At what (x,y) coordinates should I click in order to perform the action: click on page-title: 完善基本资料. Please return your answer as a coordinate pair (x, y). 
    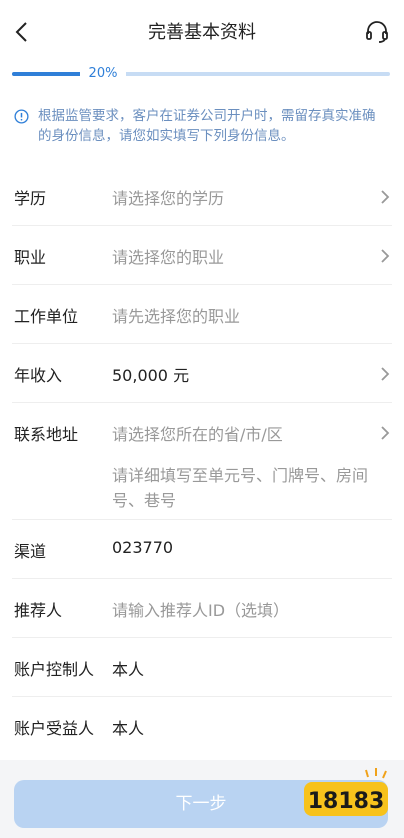
    Looking at the image, I should click on (202, 32).